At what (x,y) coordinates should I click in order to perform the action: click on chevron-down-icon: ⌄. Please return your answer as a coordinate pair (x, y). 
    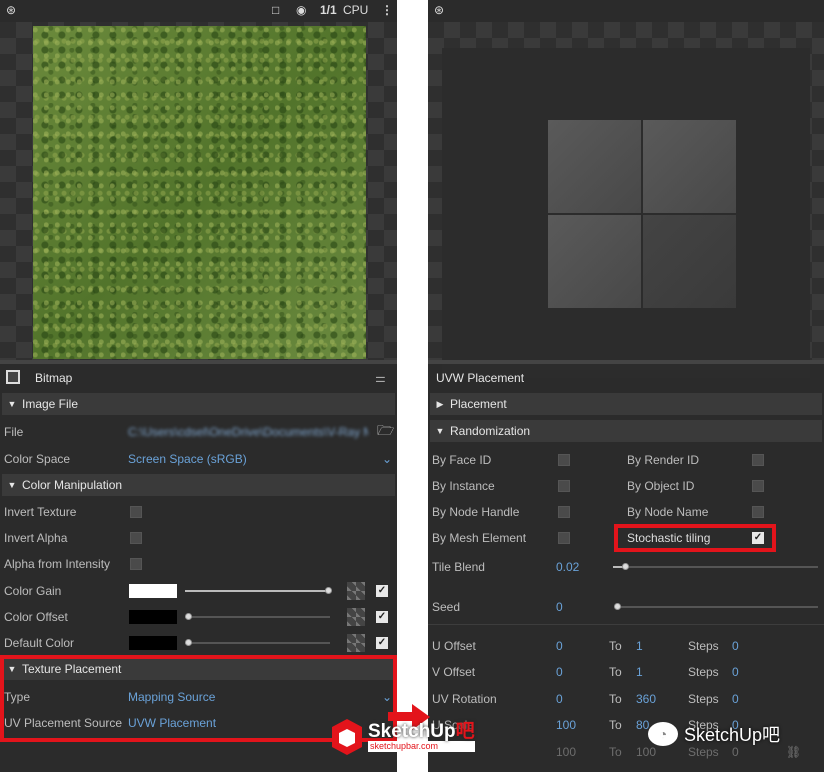
    Looking at the image, I should click on (387, 459).